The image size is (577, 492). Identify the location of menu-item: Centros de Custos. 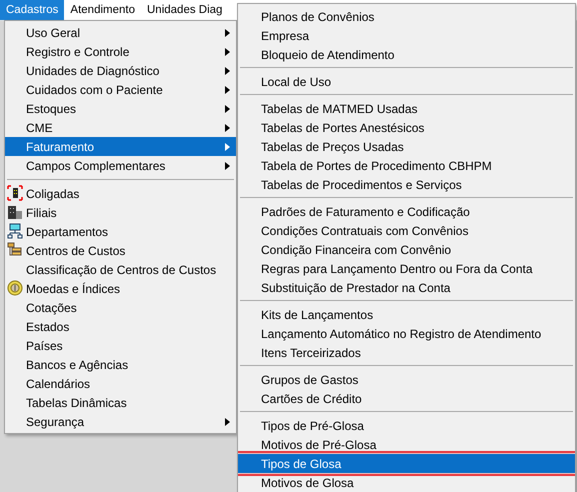
(120, 250).